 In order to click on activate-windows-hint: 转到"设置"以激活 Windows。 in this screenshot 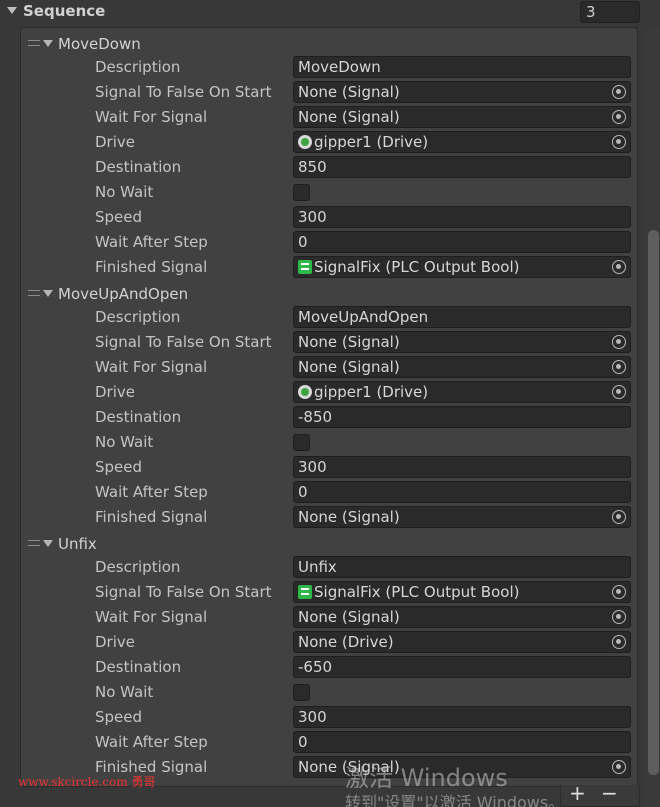, I will do `click(455, 800)`.